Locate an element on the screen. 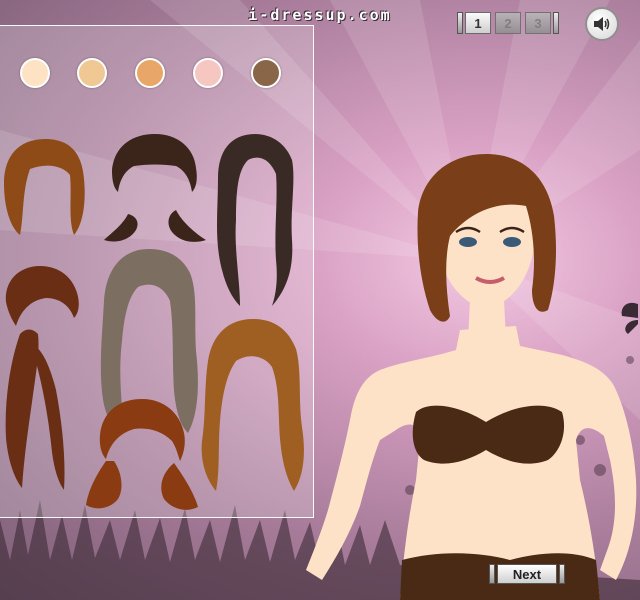  hair-option-wavy-caramel is located at coordinates (253, 405).